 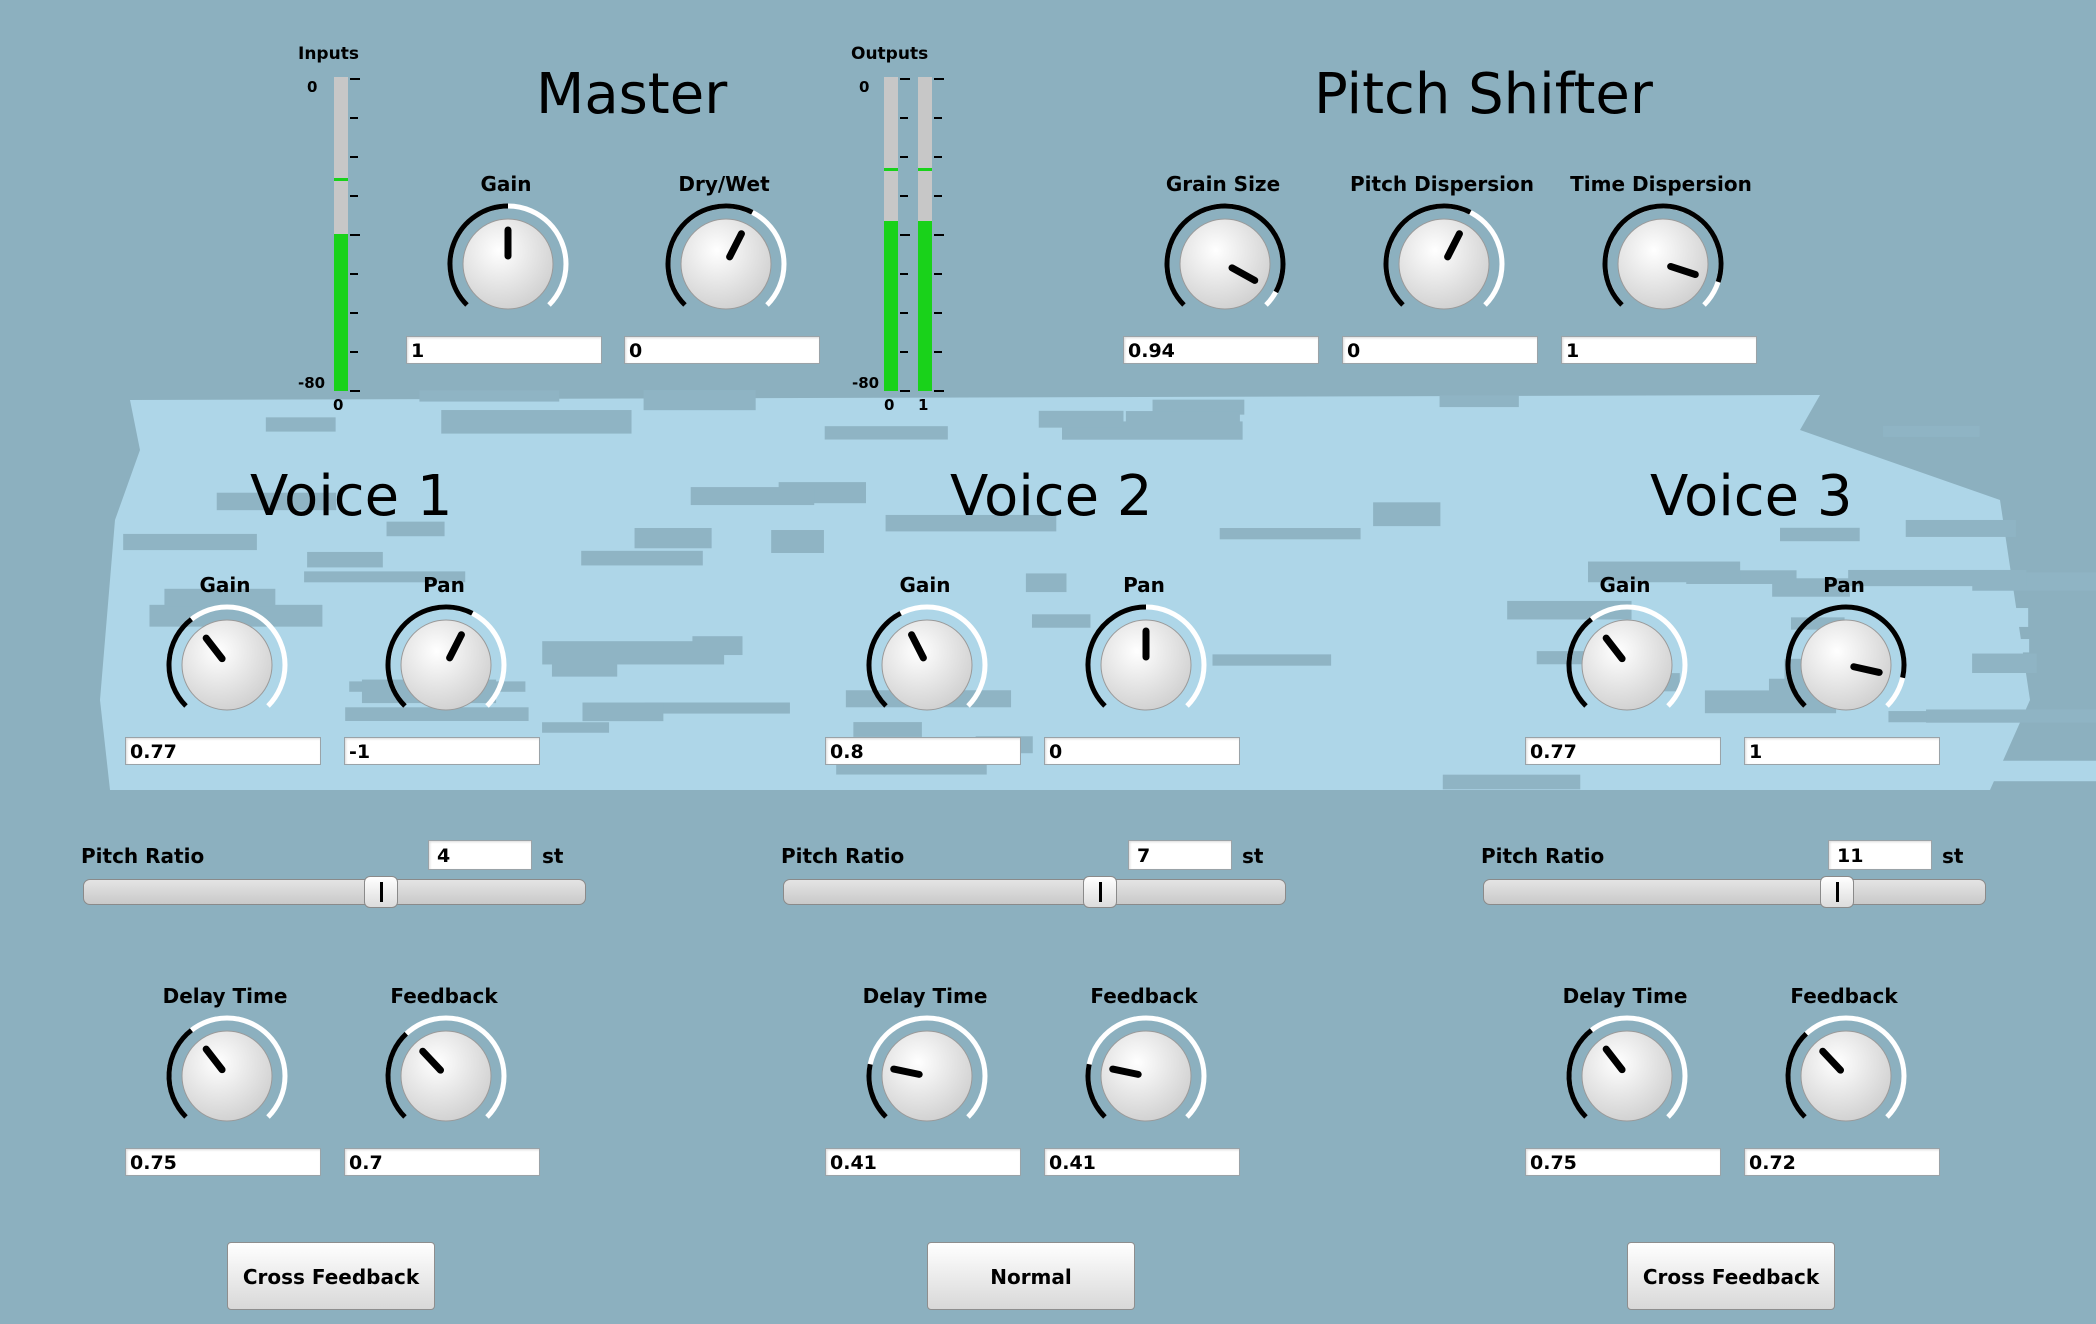 I want to click on voice-2-pan-value: 0, so click(x=1142, y=751).